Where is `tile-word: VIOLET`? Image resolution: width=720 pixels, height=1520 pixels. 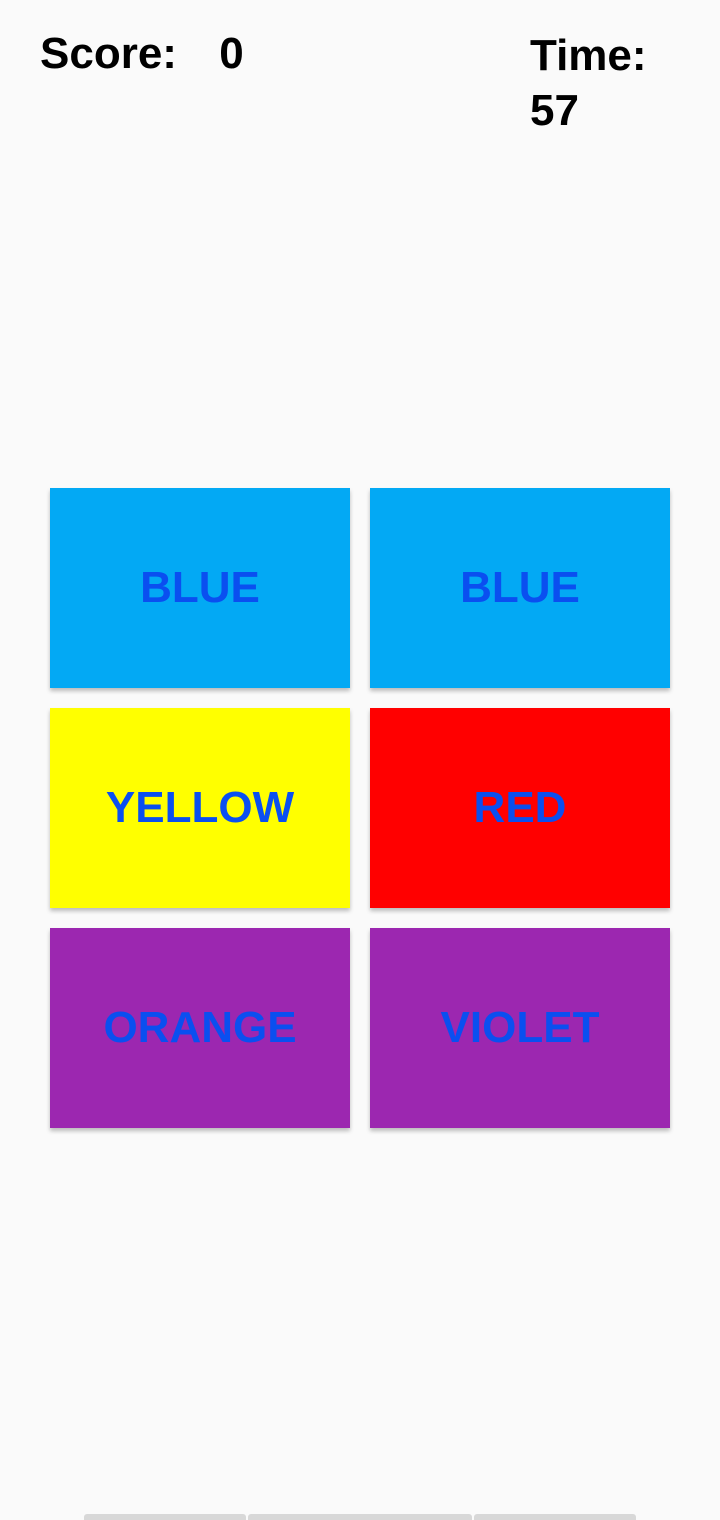 tile-word: VIOLET is located at coordinates (520, 1027).